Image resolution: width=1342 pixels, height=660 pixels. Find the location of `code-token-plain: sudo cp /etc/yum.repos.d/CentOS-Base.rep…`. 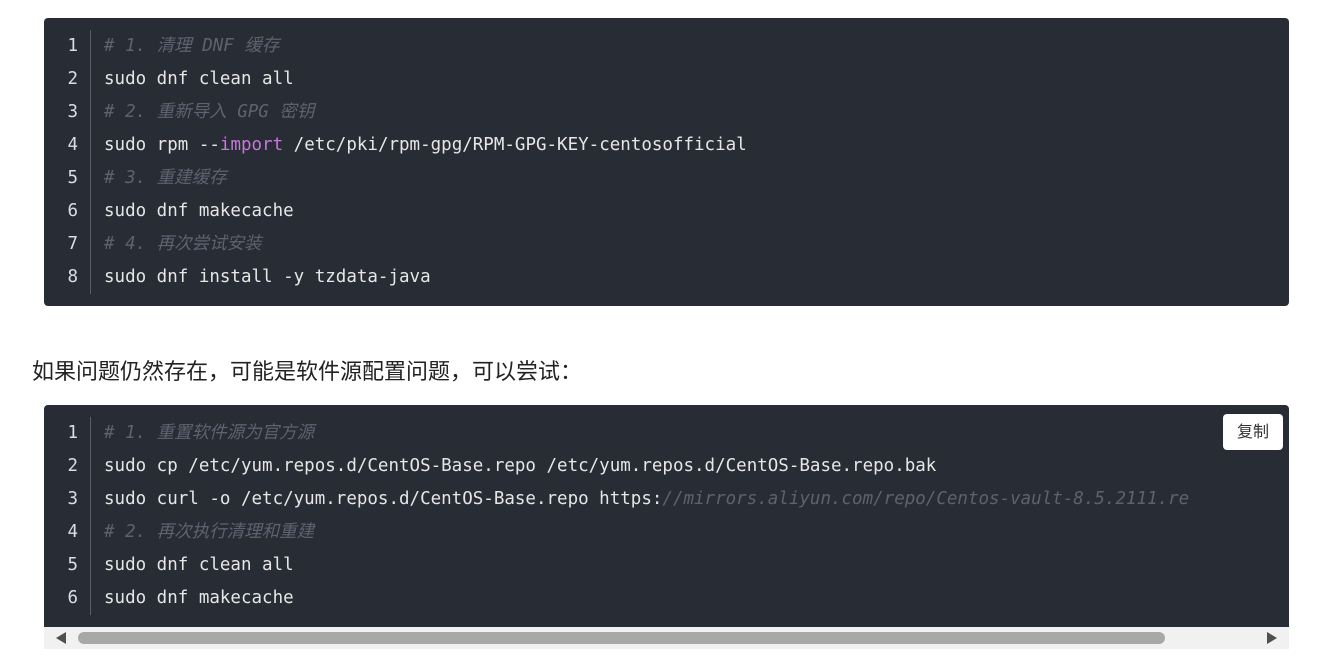

code-token-plain: sudo cp /etc/yum.repos.d/CentOS-Base.rep… is located at coordinates (520, 466).